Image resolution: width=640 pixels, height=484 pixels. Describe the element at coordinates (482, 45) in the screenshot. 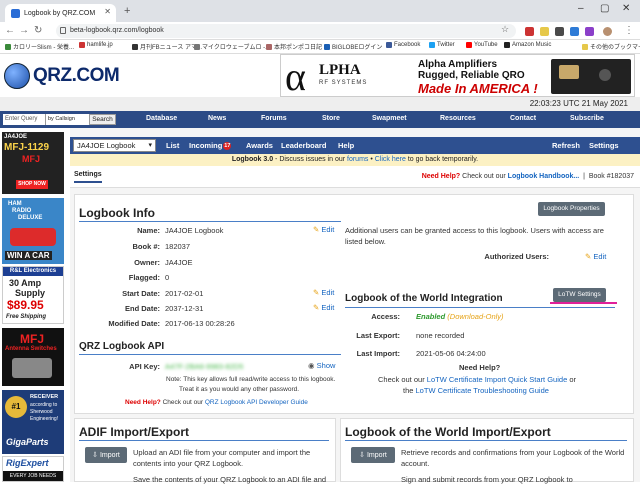

I see `bookmark-item: YouTube` at that location.